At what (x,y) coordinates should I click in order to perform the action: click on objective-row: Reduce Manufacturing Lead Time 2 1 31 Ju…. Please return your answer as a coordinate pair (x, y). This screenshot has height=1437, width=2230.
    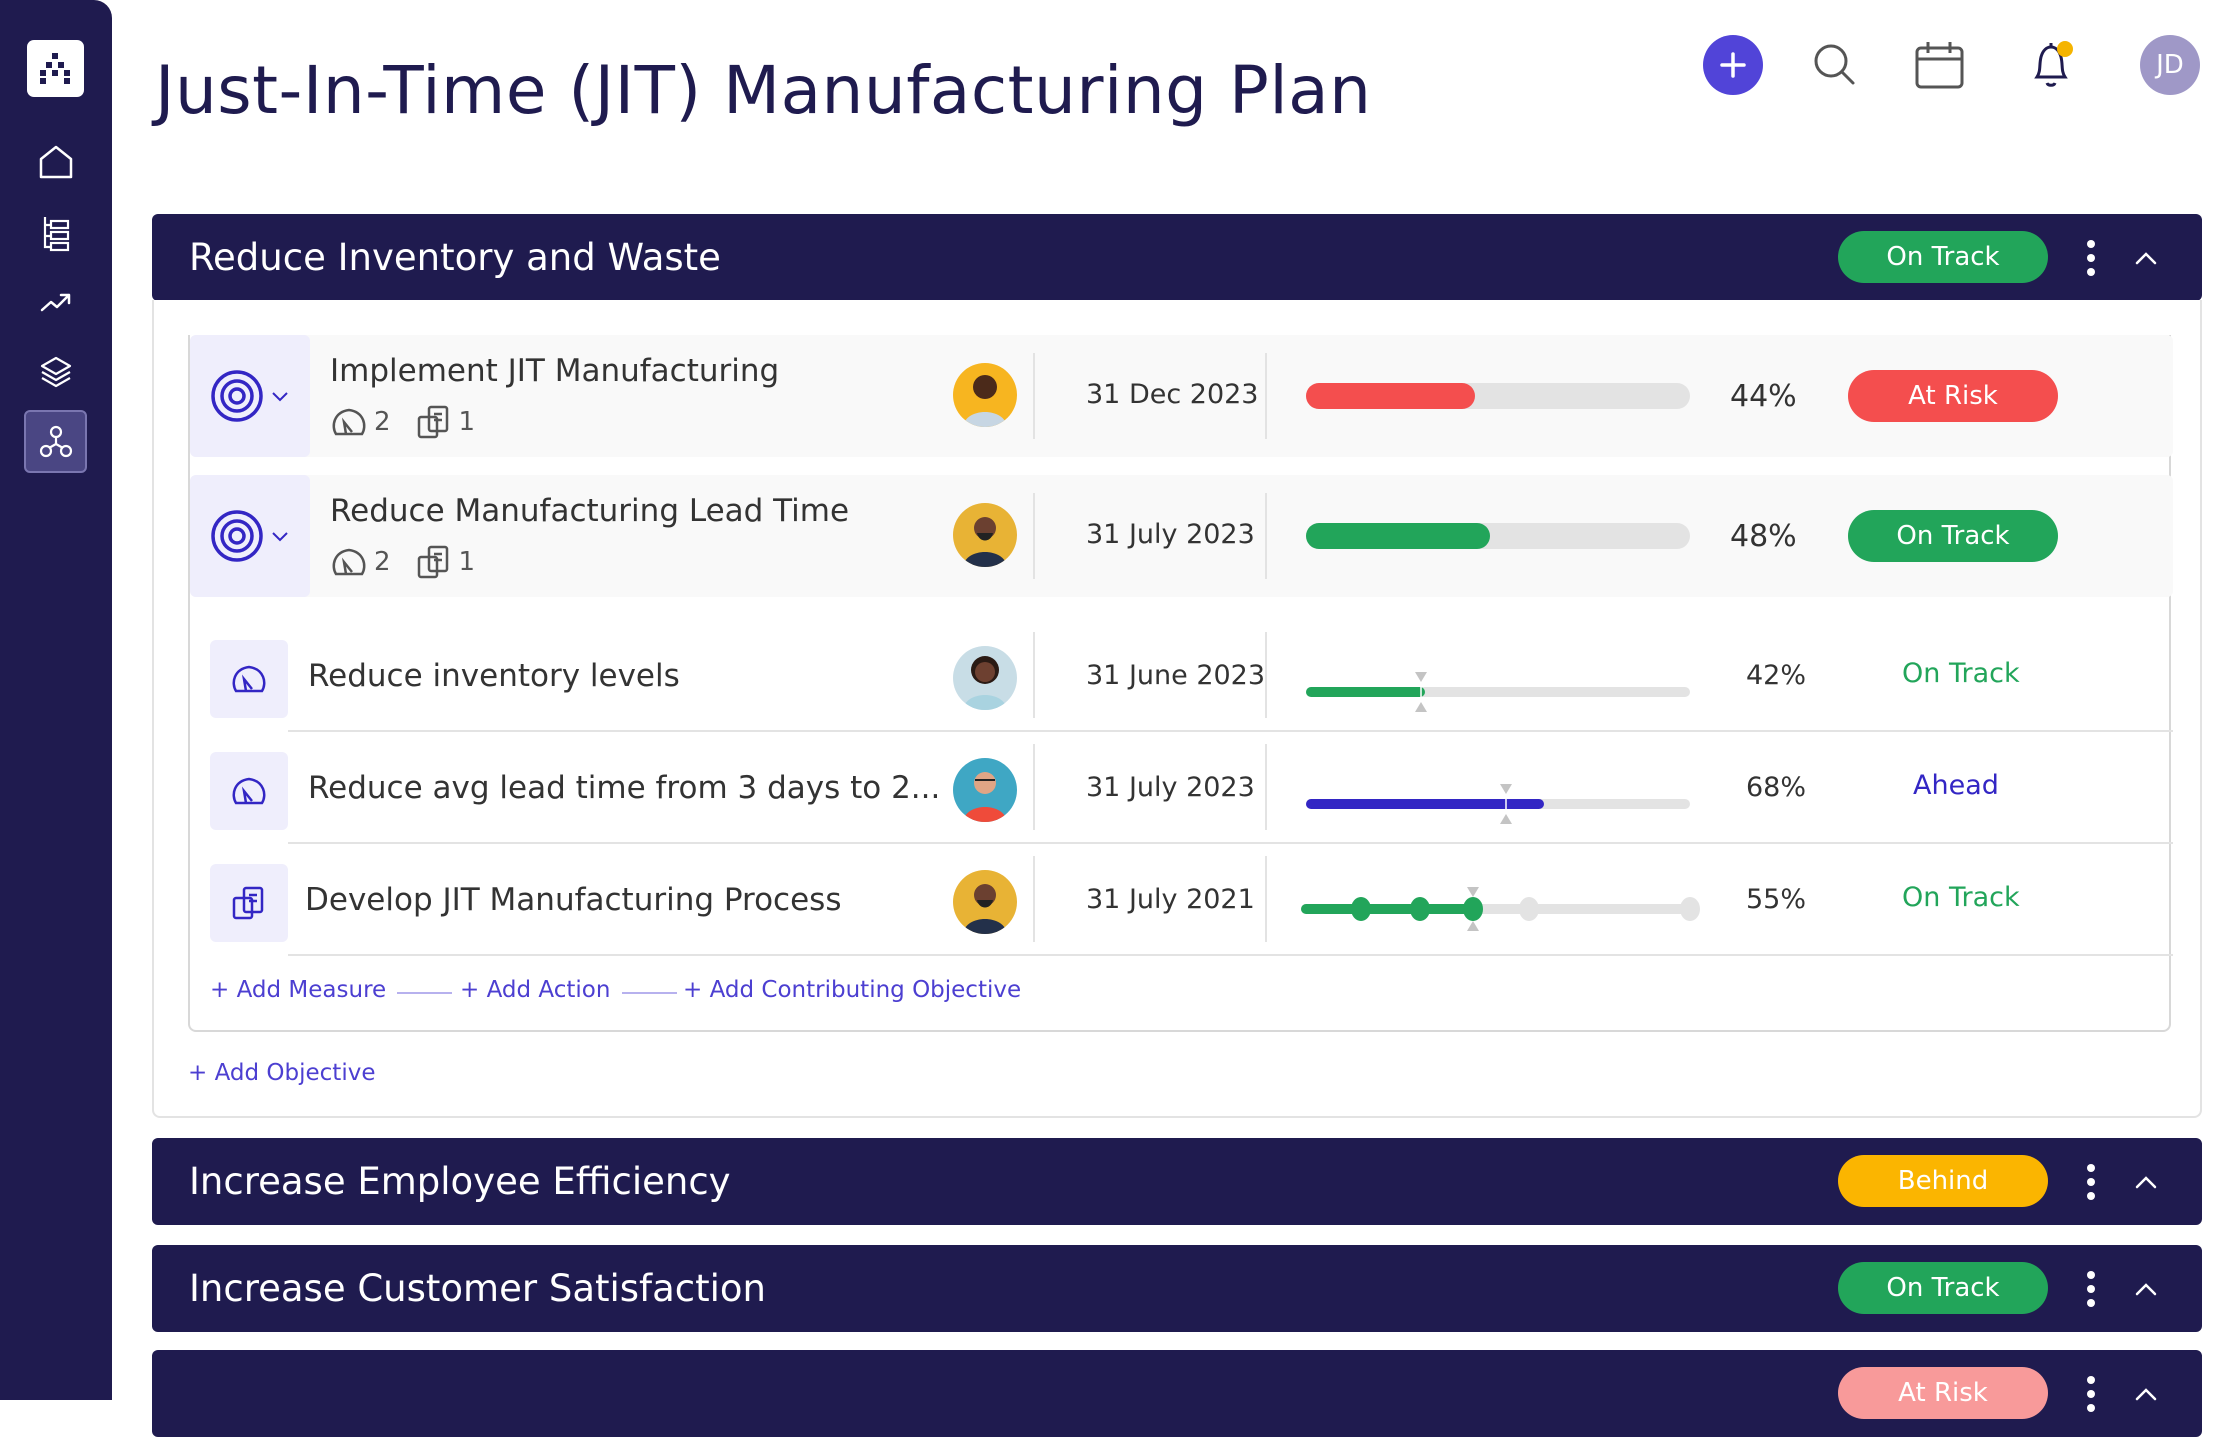
    Looking at the image, I should click on (1181, 536).